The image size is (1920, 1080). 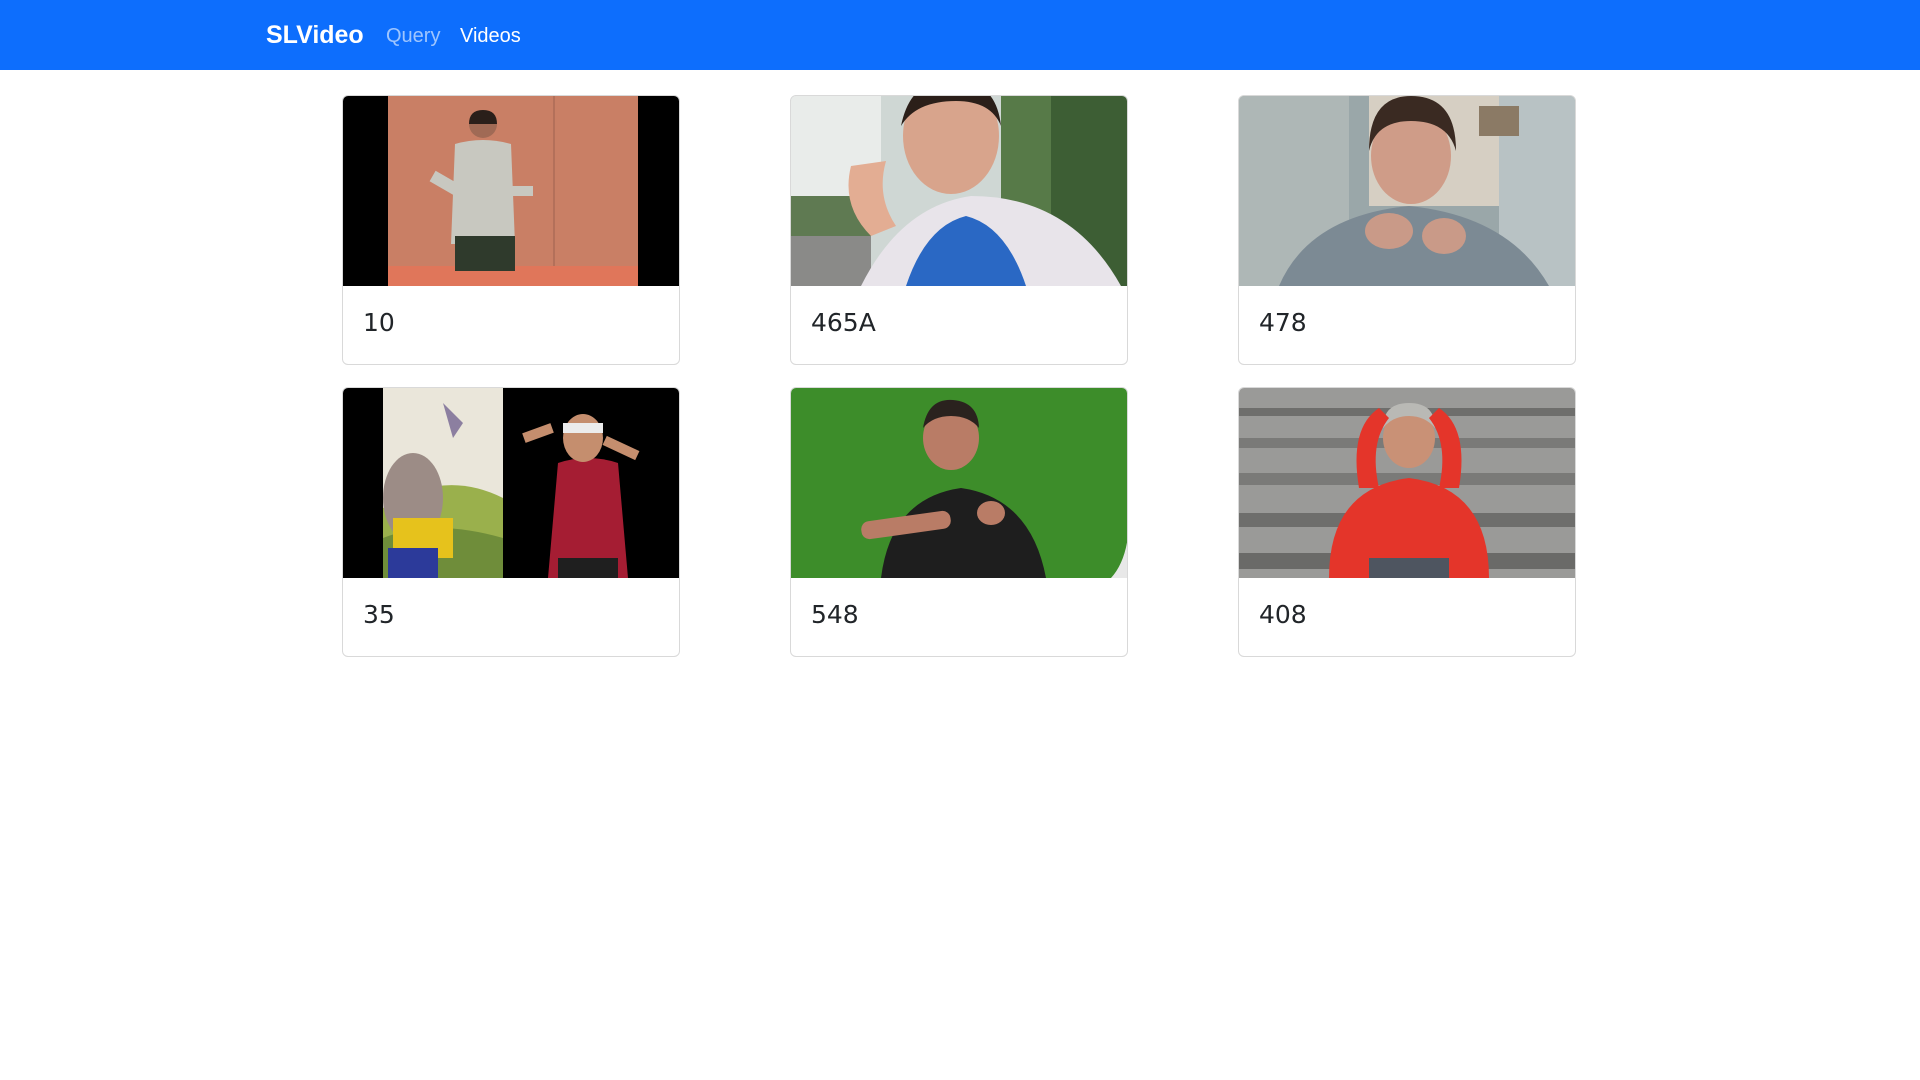 What do you see at coordinates (1283, 322) in the screenshot?
I see `video-title: 478` at bounding box center [1283, 322].